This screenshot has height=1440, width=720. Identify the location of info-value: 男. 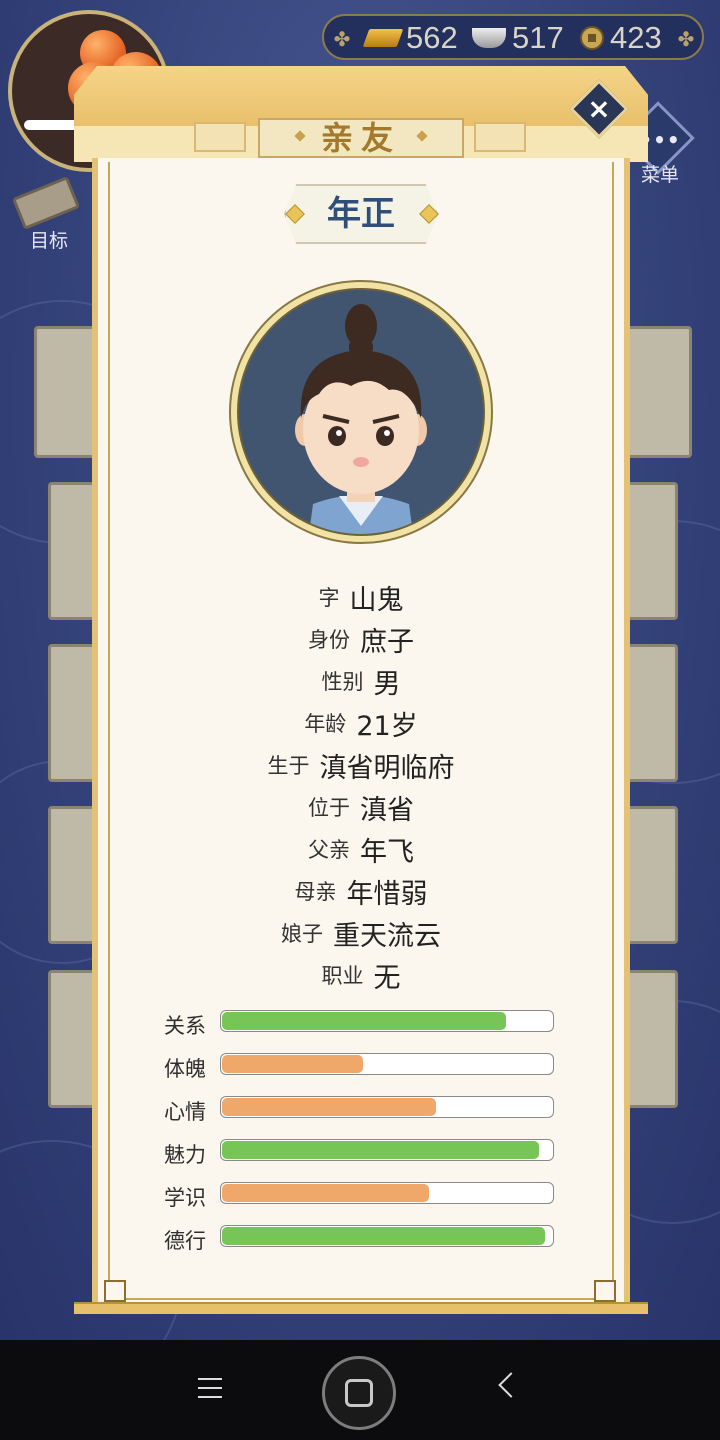
(387, 684).